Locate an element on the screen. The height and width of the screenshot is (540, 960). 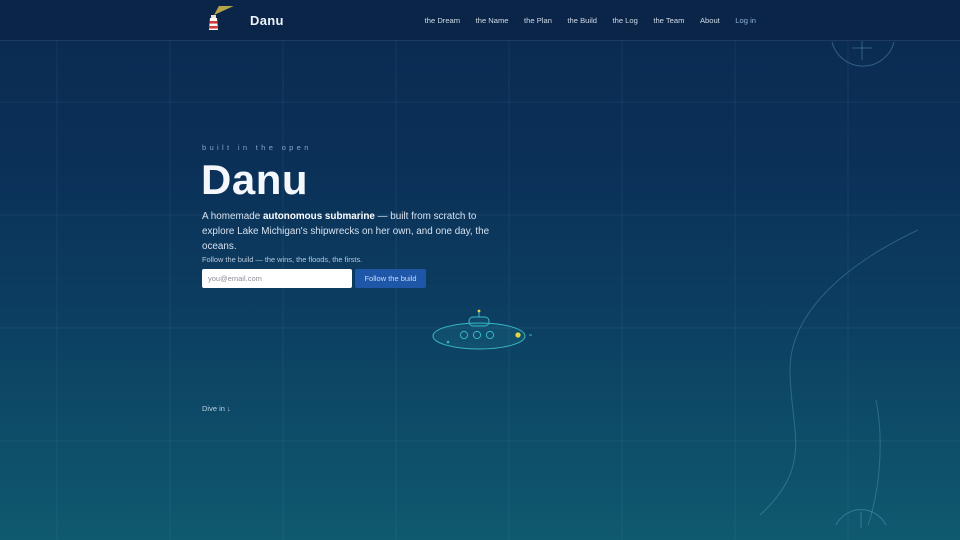
nav-link-dream: the Dream is located at coordinates (442, 20).